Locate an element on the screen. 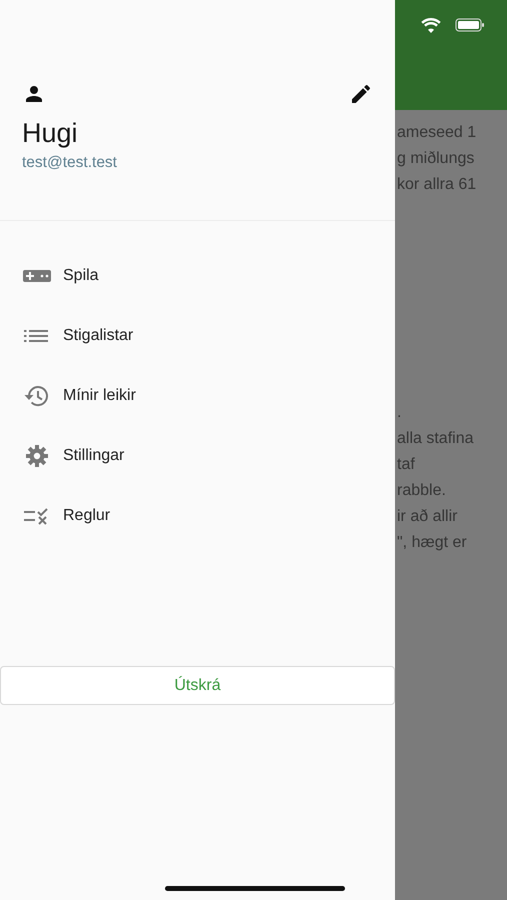  menu-item: Stigalistar is located at coordinates (197, 336).